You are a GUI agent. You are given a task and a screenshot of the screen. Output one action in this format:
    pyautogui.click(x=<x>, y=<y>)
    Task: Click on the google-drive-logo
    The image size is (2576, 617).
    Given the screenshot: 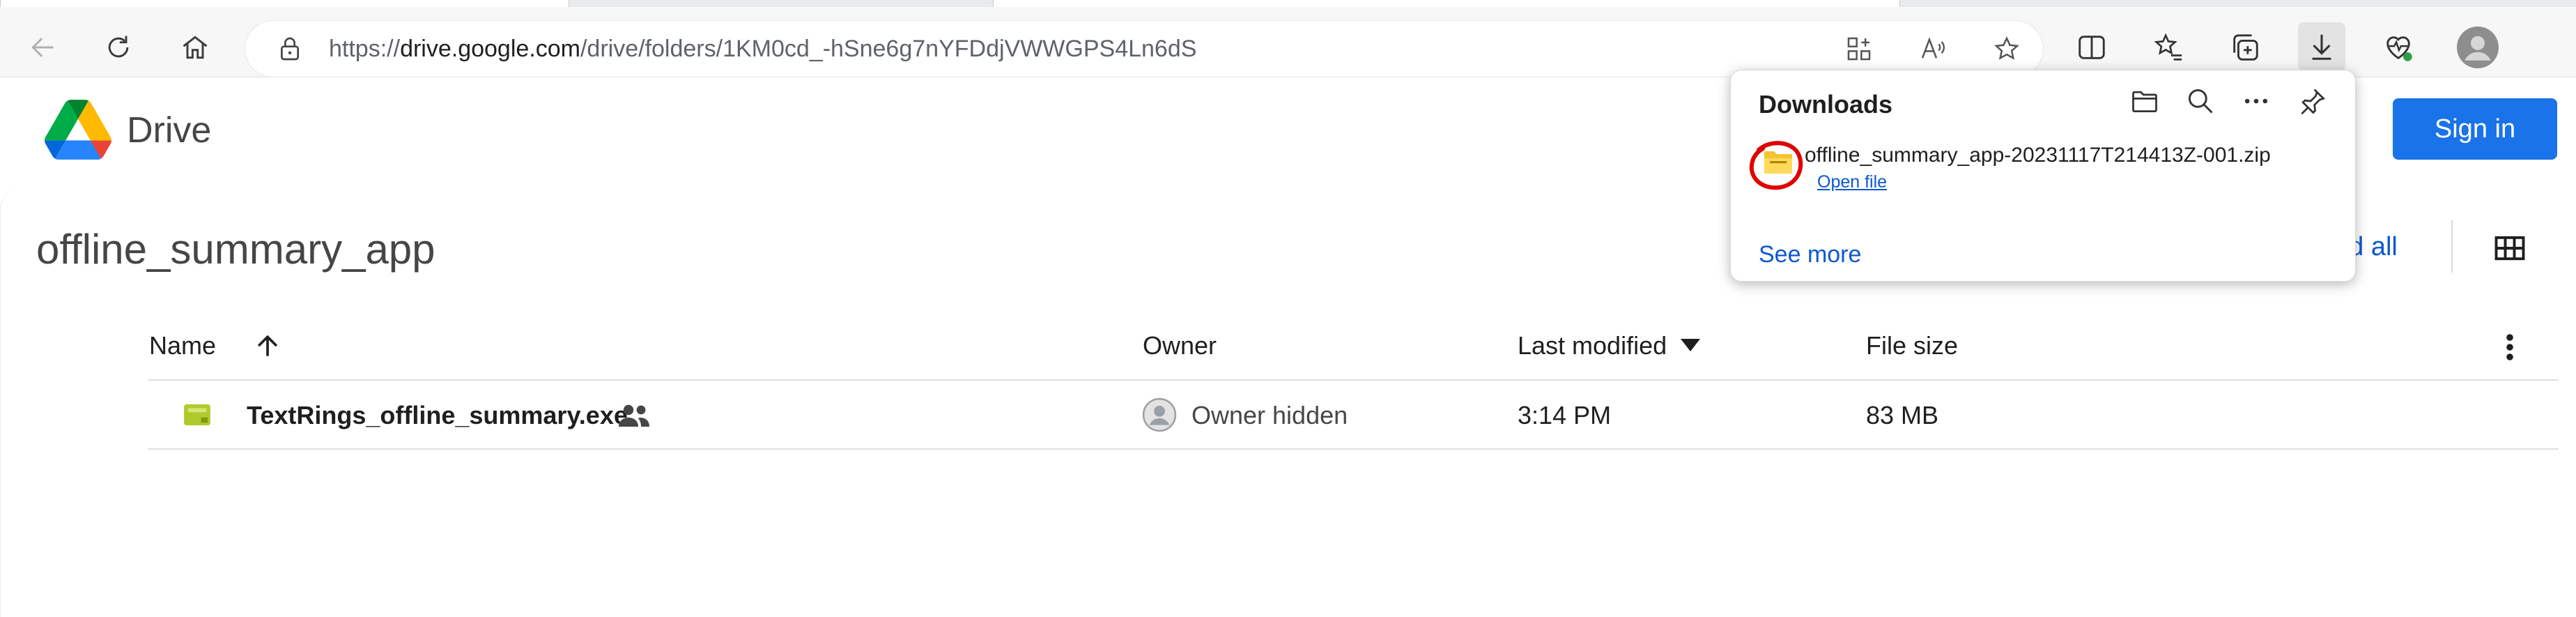 What is the action you would take?
    pyautogui.click(x=78, y=130)
    